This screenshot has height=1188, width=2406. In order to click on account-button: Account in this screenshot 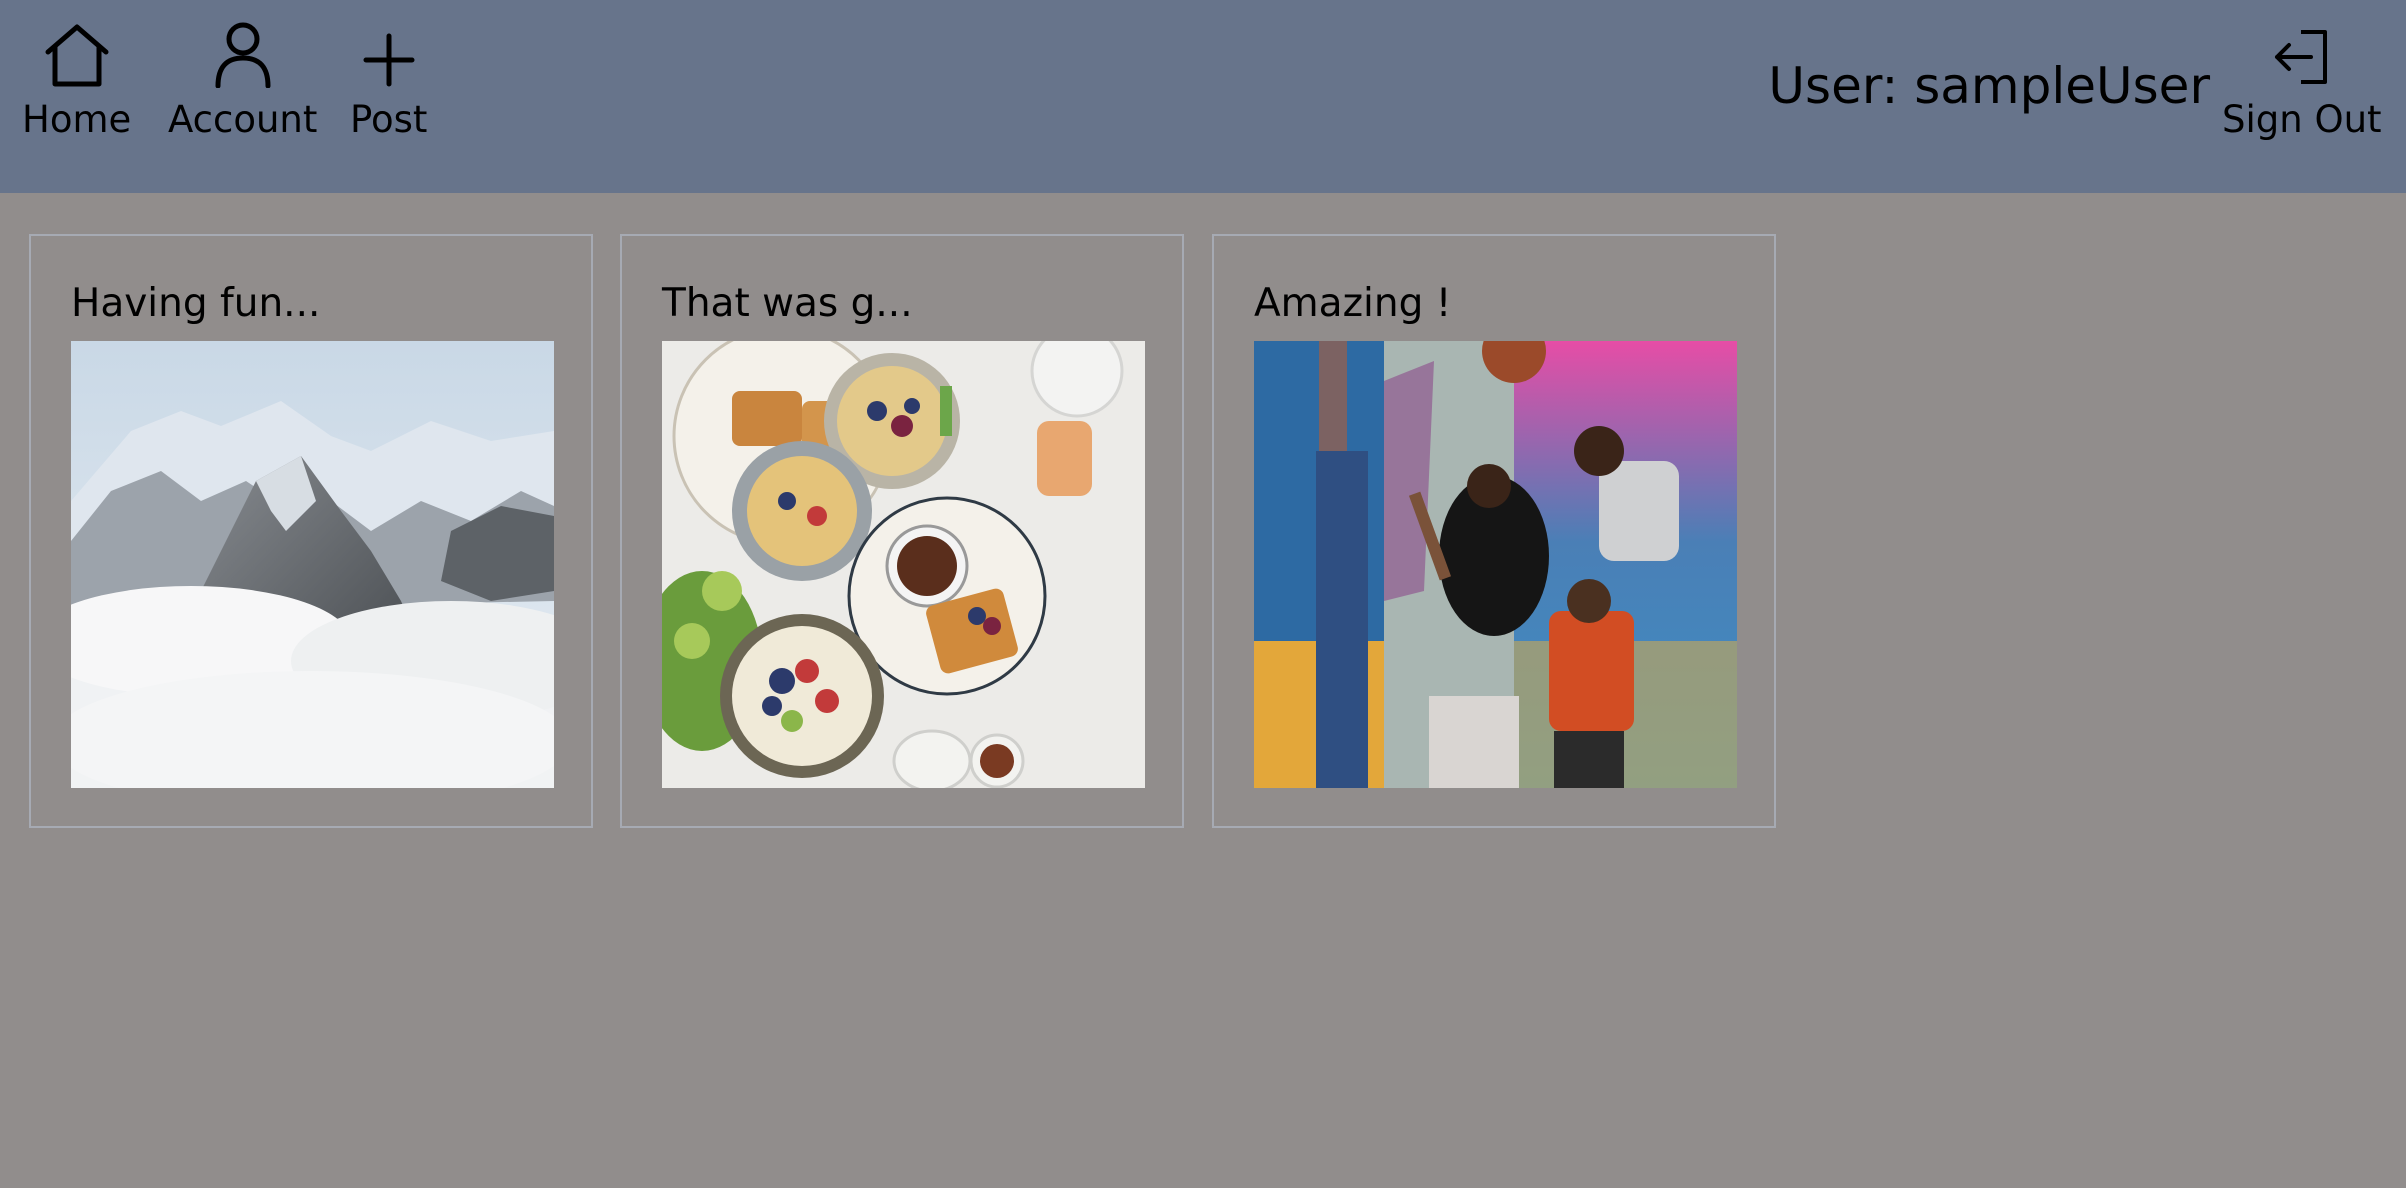, I will do `click(242, 82)`.